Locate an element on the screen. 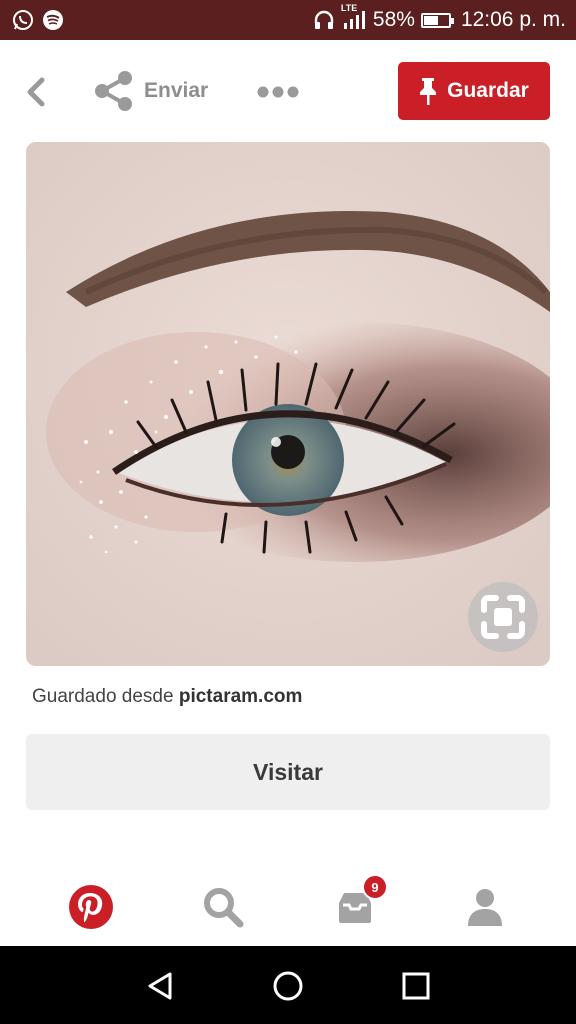 The height and width of the screenshot is (1024, 576). square-recents-icon is located at coordinates (416, 986).